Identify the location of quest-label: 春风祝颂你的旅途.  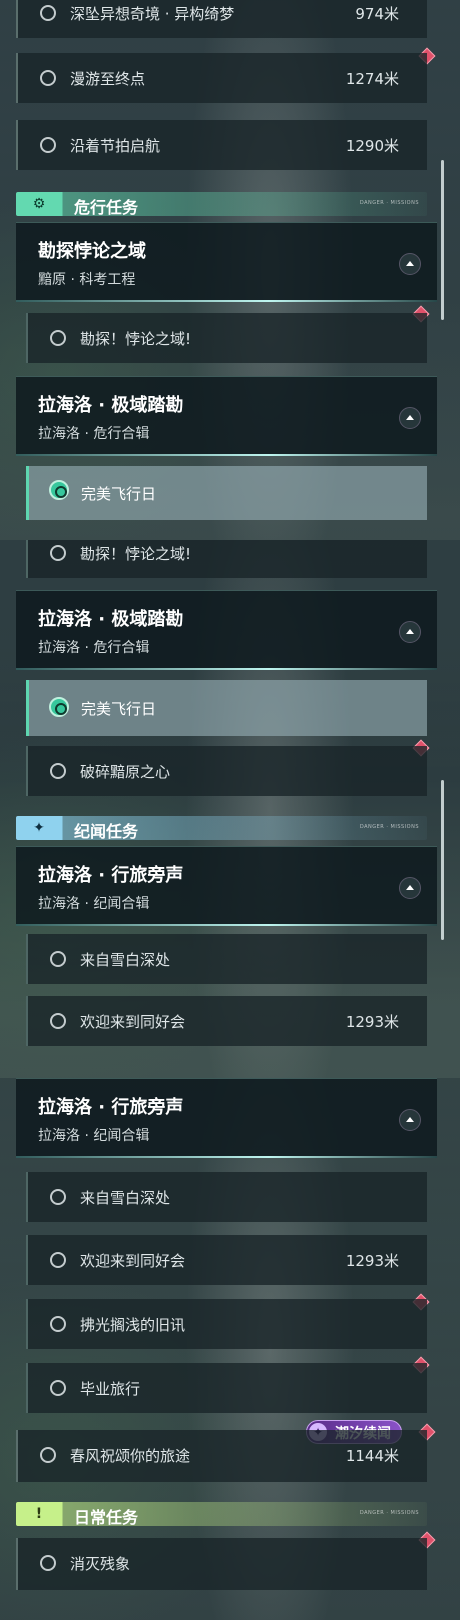
(130, 1456).